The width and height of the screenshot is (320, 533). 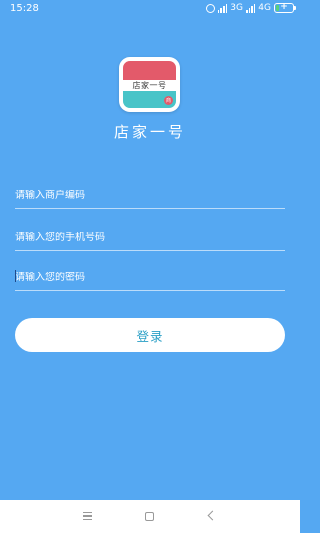 What do you see at coordinates (15, 276) in the screenshot?
I see `text-cursor` at bounding box center [15, 276].